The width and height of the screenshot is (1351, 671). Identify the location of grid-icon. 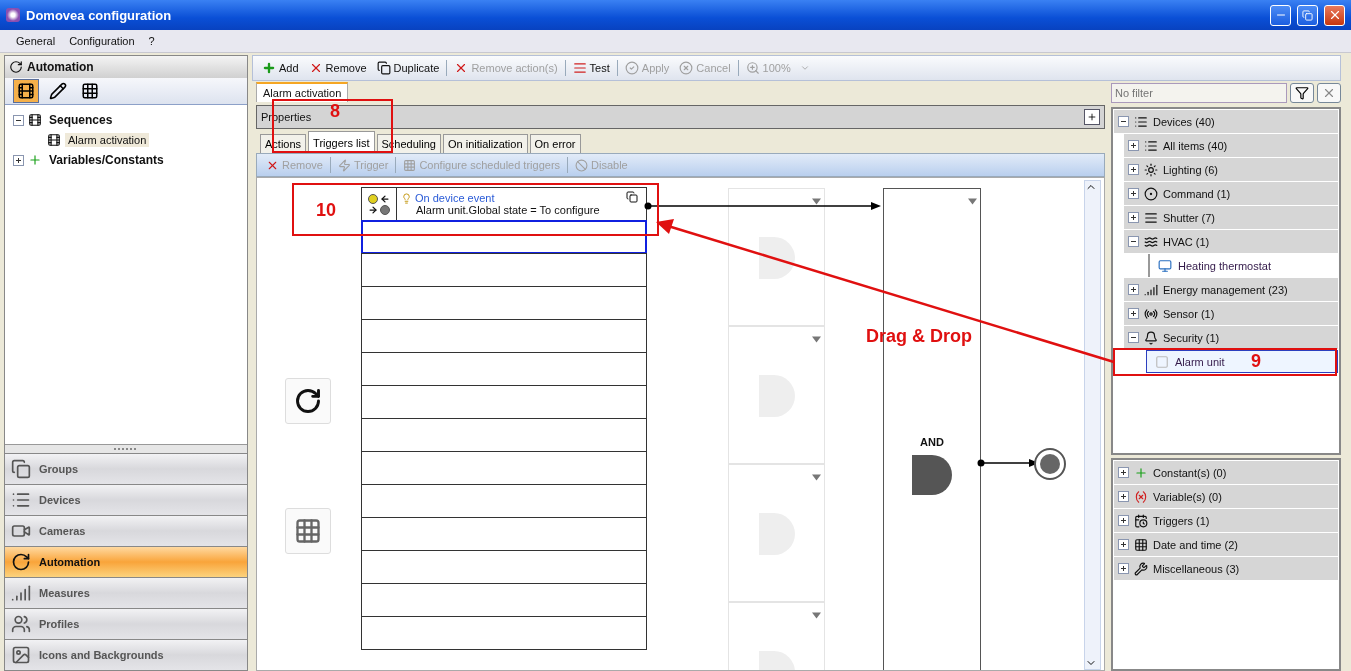
(410, 165).